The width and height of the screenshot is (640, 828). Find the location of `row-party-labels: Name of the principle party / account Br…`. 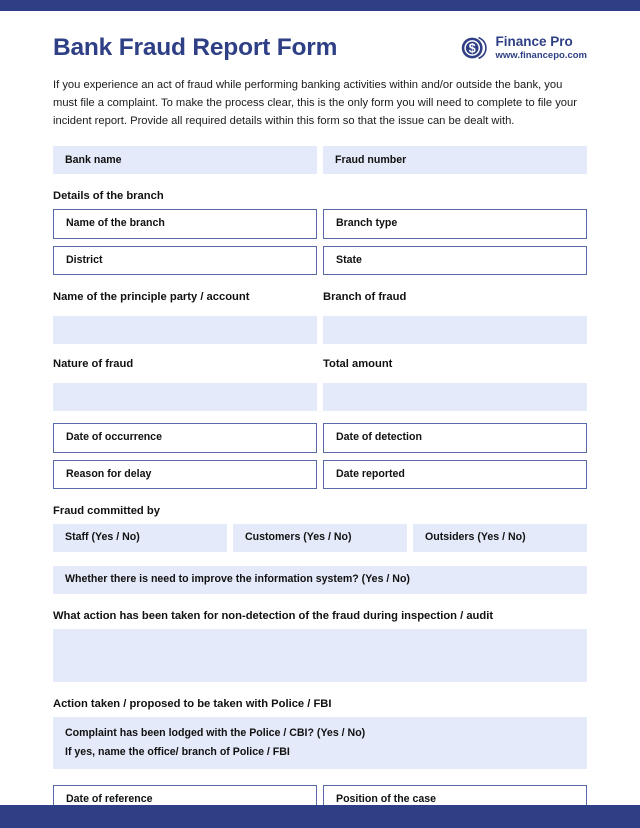

row-party-labels: Name of the principle party / account Br… is located at coordinates (320, 300).